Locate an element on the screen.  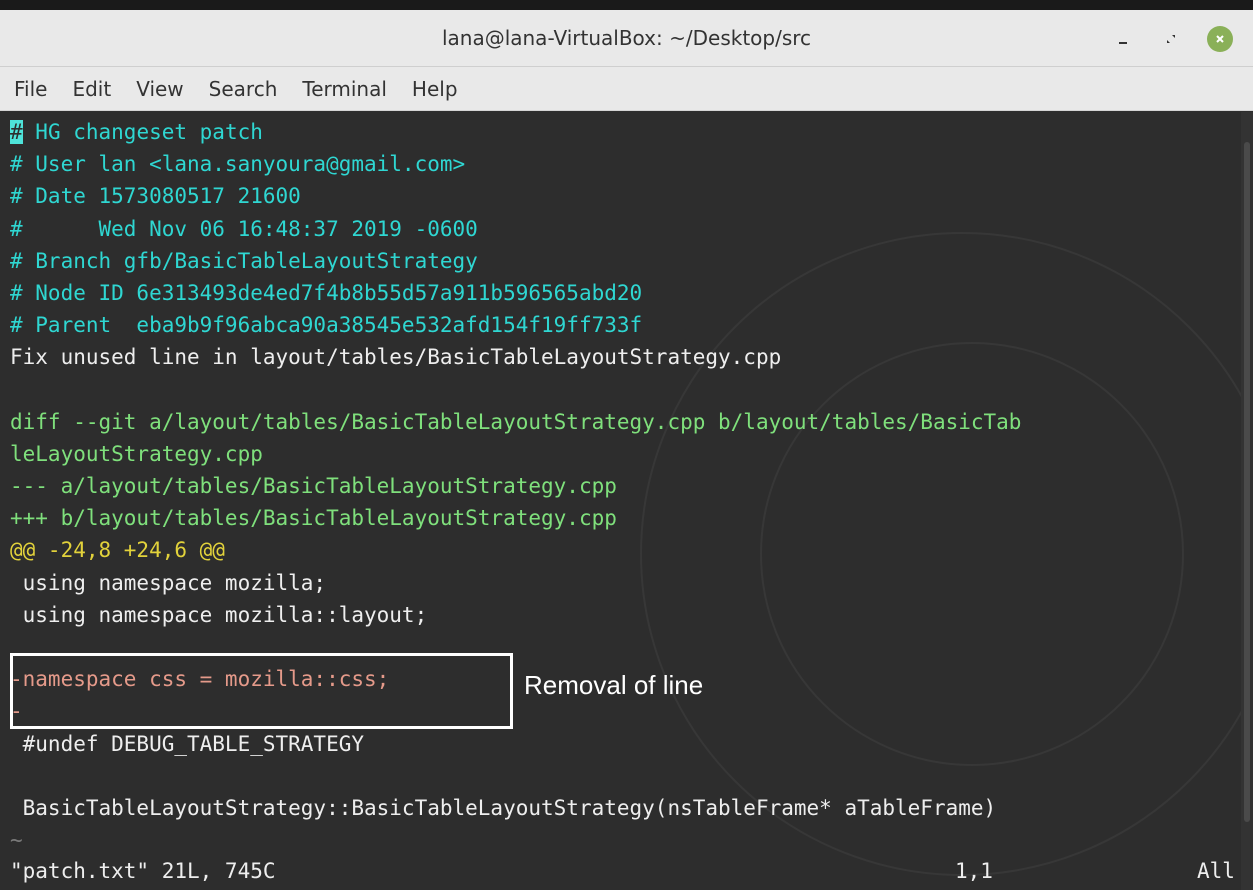
editor-line-text: # Branch gfb/BasicTableLayoutStrategy is located at coordinates (244, 260).